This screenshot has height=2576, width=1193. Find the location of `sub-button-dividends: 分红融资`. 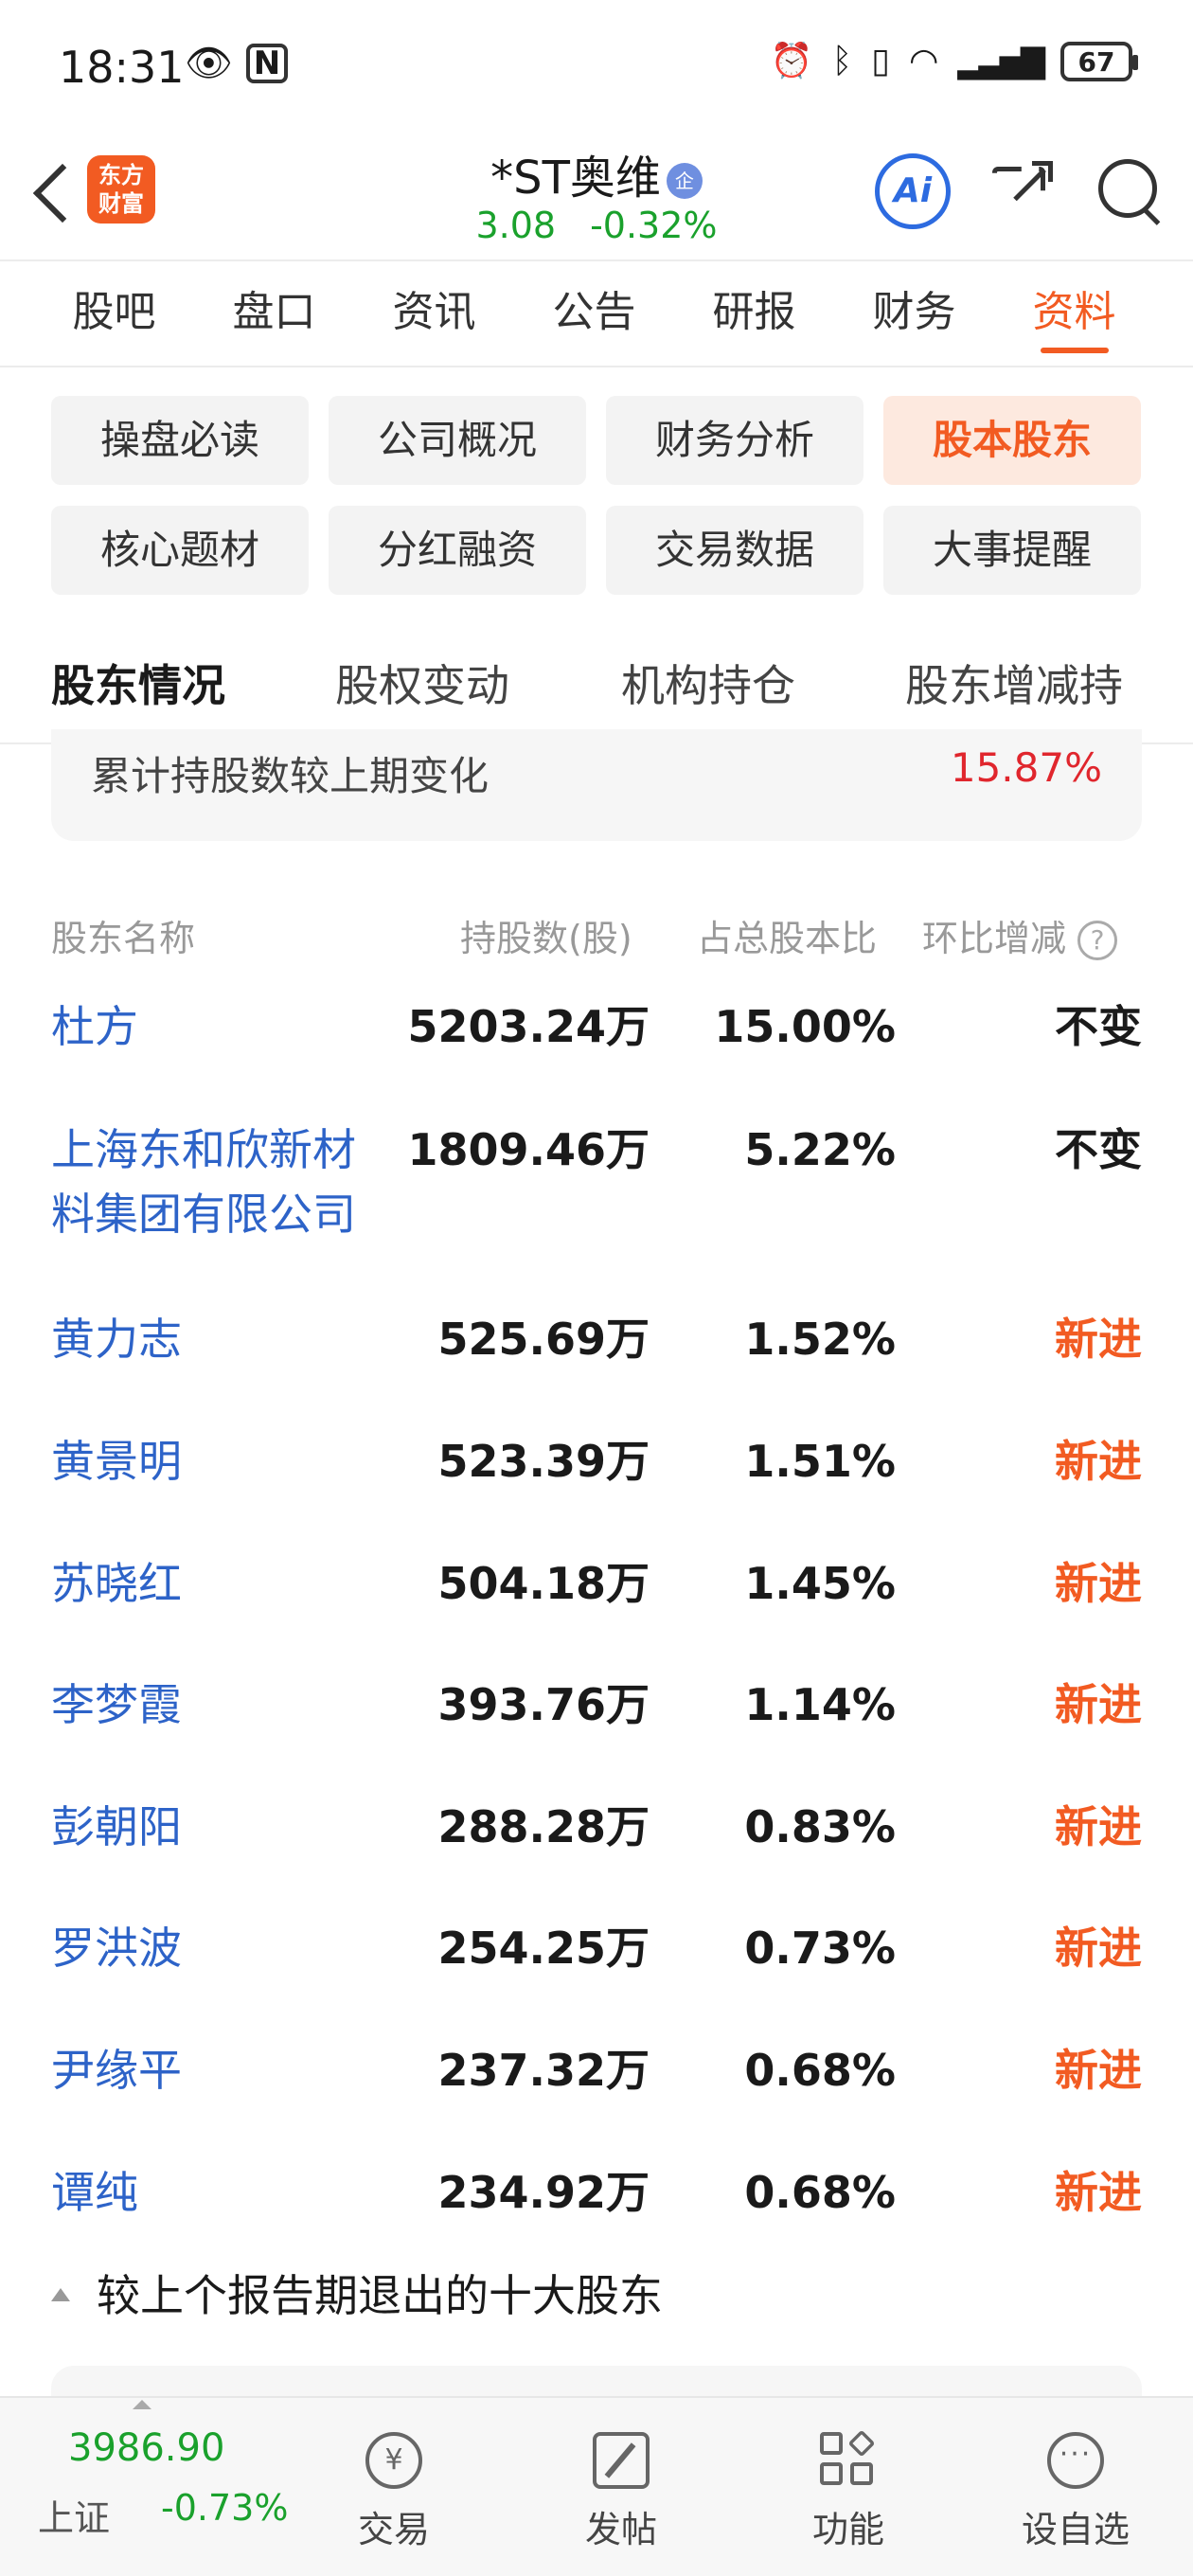

sub-button-dividends: 分红融资 is located at coordinates (457, 550).